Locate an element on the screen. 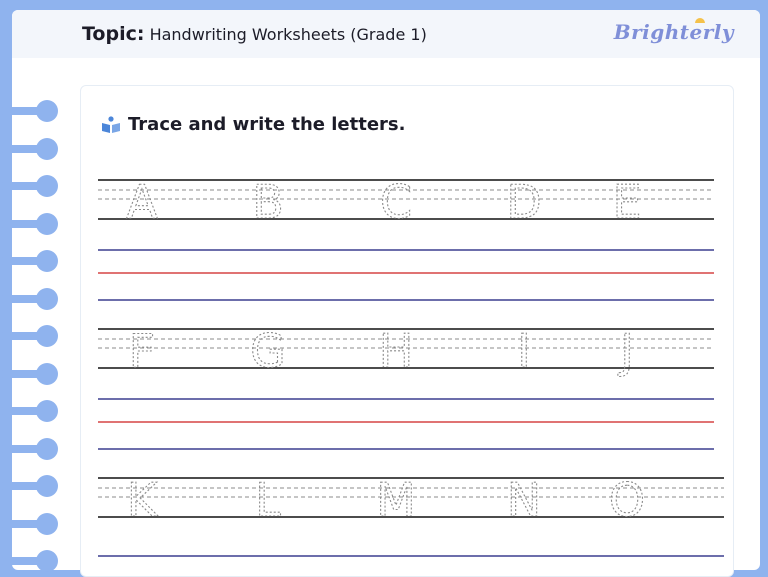 This screenshot has width=768, height=577. trace-letter: K is located at coordinates (143, 500).